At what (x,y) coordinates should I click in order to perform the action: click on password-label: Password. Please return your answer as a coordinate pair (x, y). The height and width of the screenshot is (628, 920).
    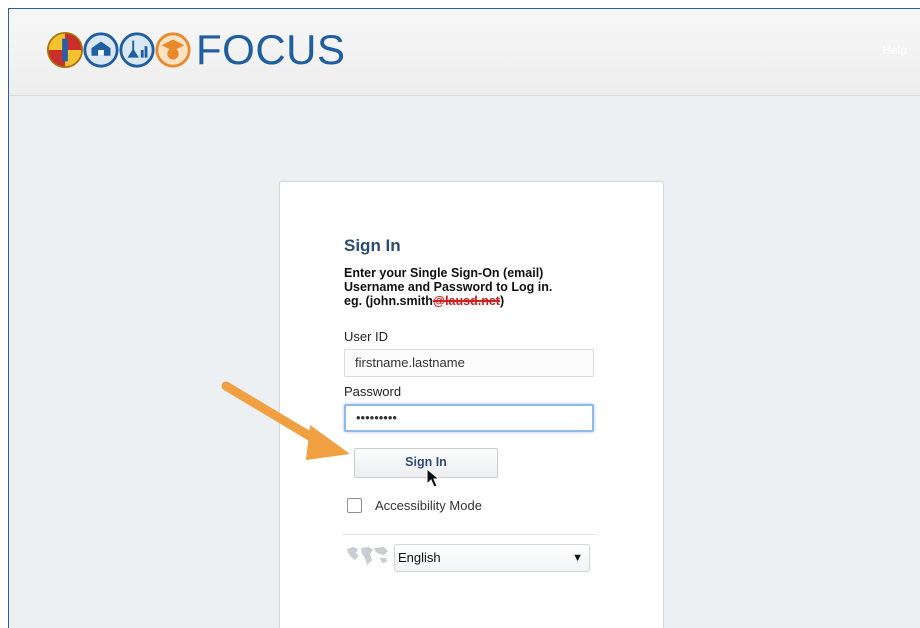
    Looking at the image, I should click on (373, 391).